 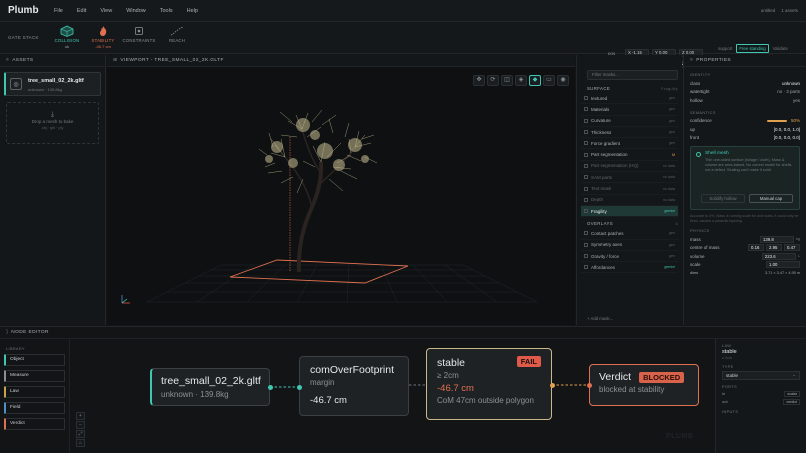 I want to click on layer-item: Fragility gemini, so click(x=629, y=211).